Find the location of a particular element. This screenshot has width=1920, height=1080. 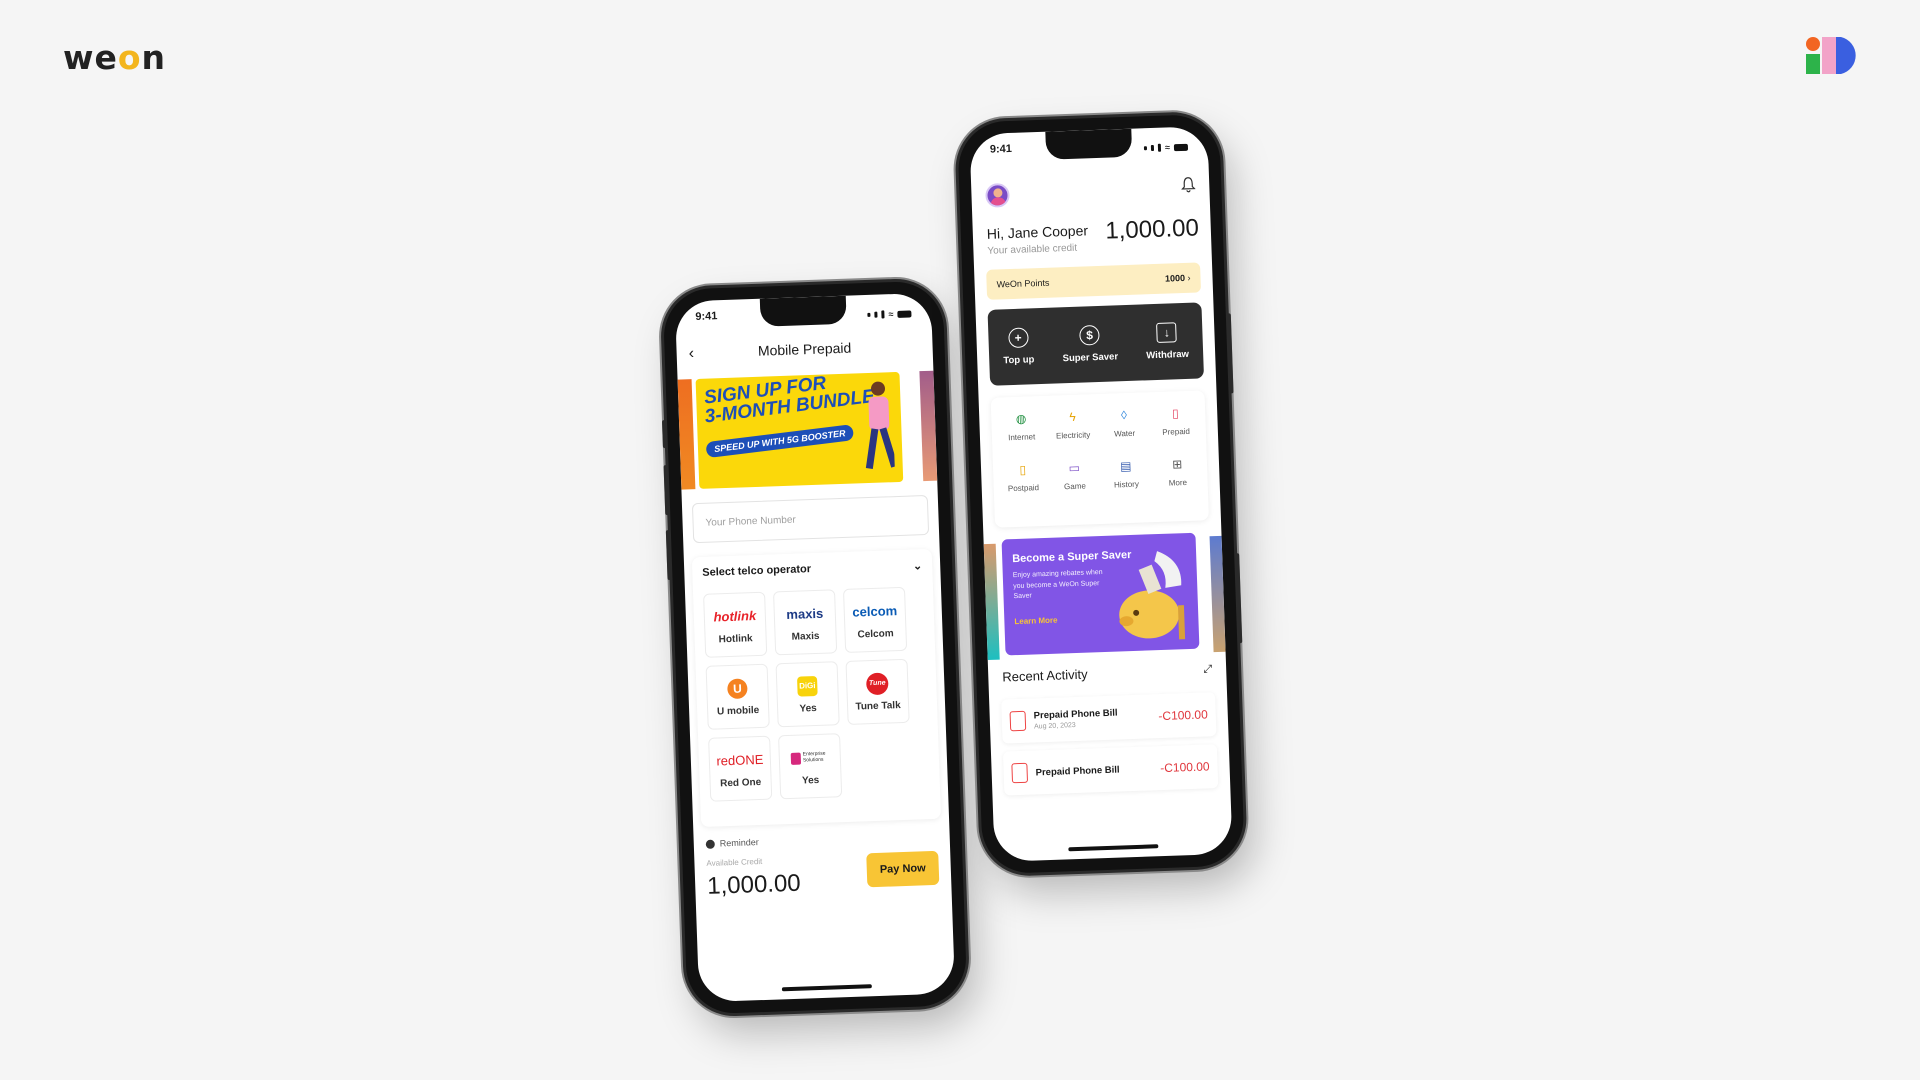

activity-item: Prepaid Phone Bill -C100.00 is located at coordinates (1110, 770).